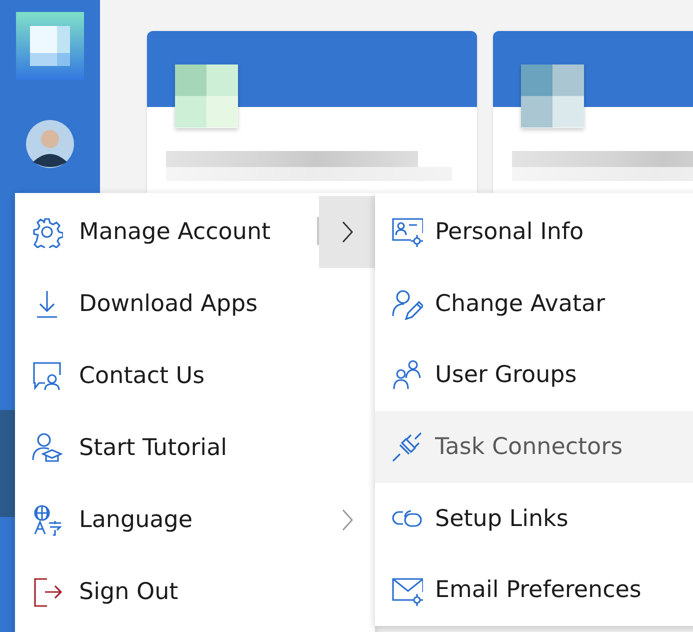 The image size is (693, 632). Describe the element at coordinates (534, 447) in the screenshot. I see `submenu-item: Task Connectors` at that location.